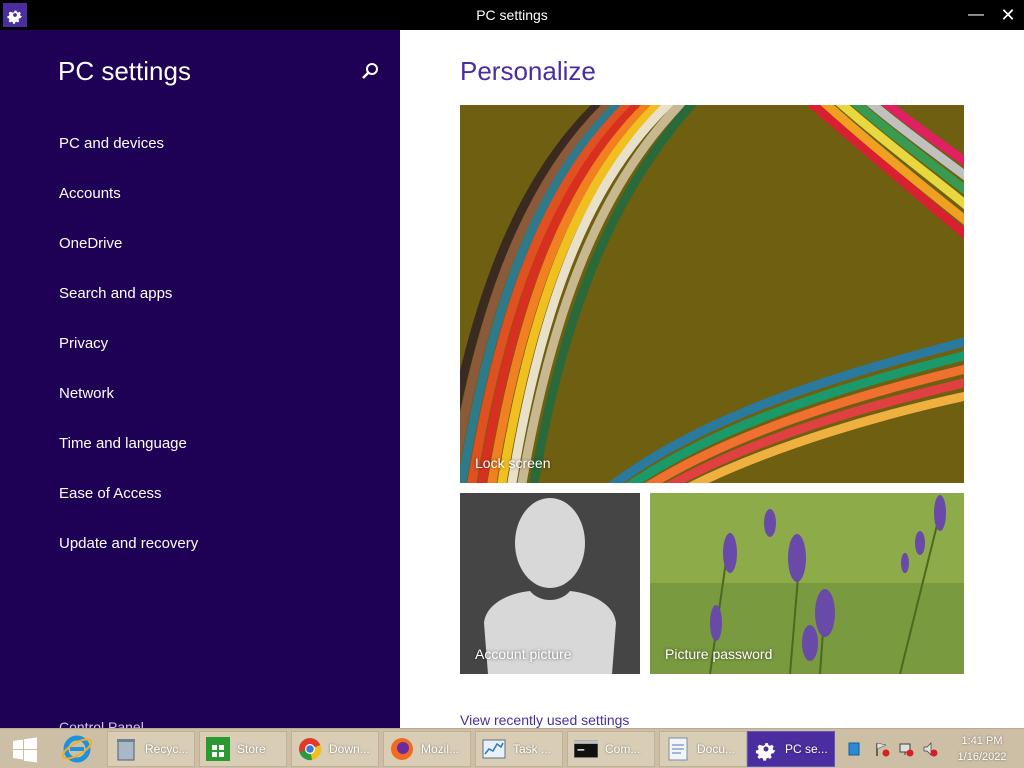 The width and height of the screenshot is (1024, 768). What do you see at coordinates (982, 741) in the screenshot?
I see `clock-time: 1:41 PM` at bounding box center [982, 741].